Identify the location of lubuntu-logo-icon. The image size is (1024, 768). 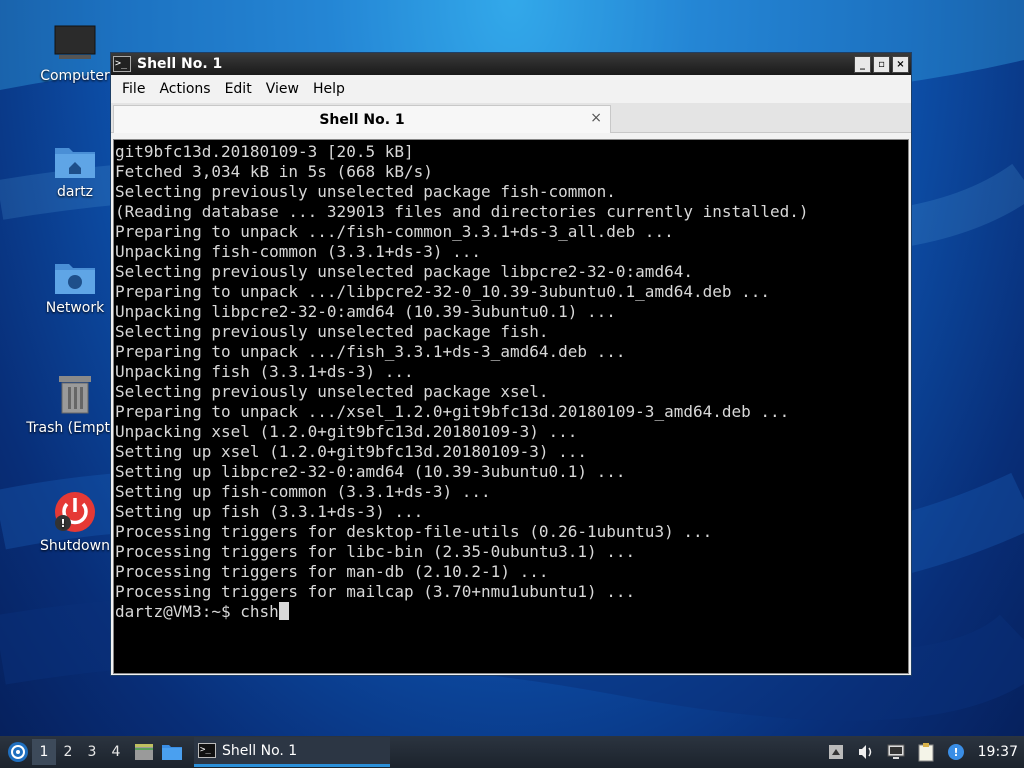
(18, 752).